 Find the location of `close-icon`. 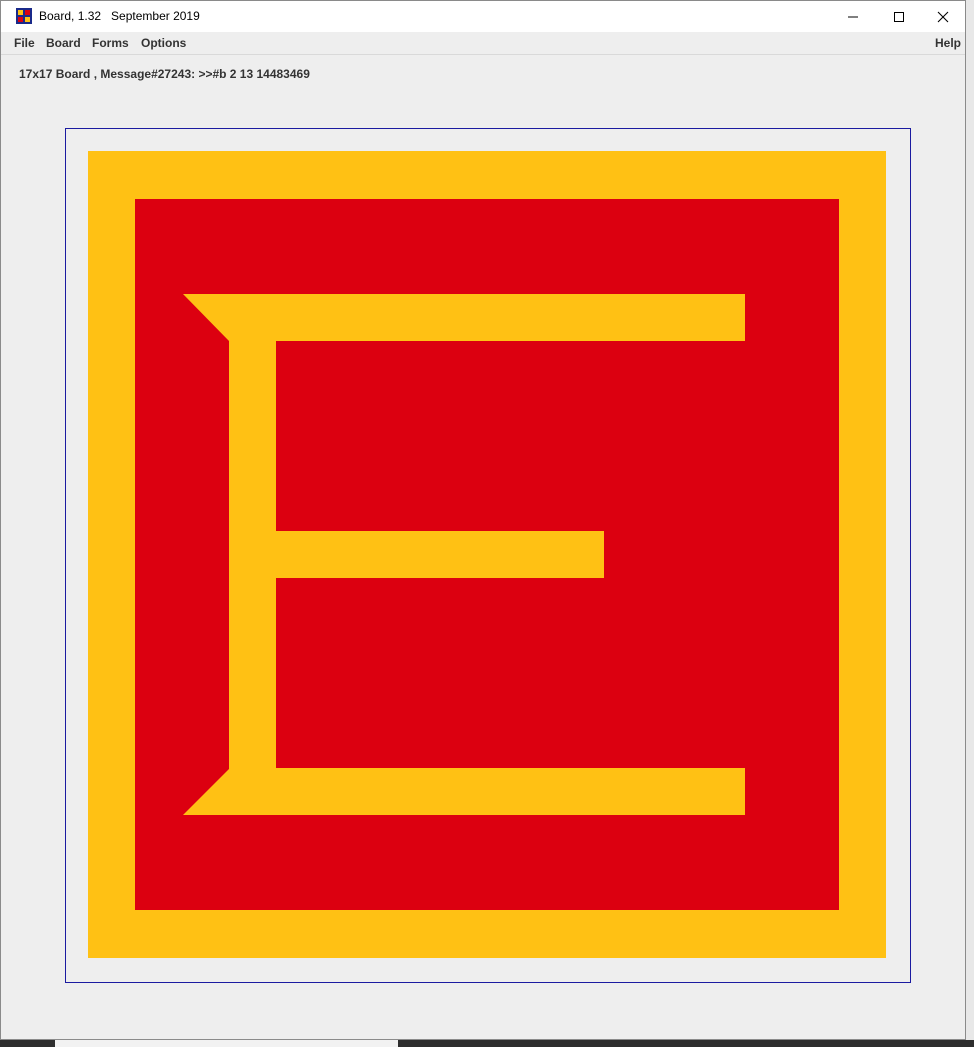

close-icon is located at coordinates (943, 16).